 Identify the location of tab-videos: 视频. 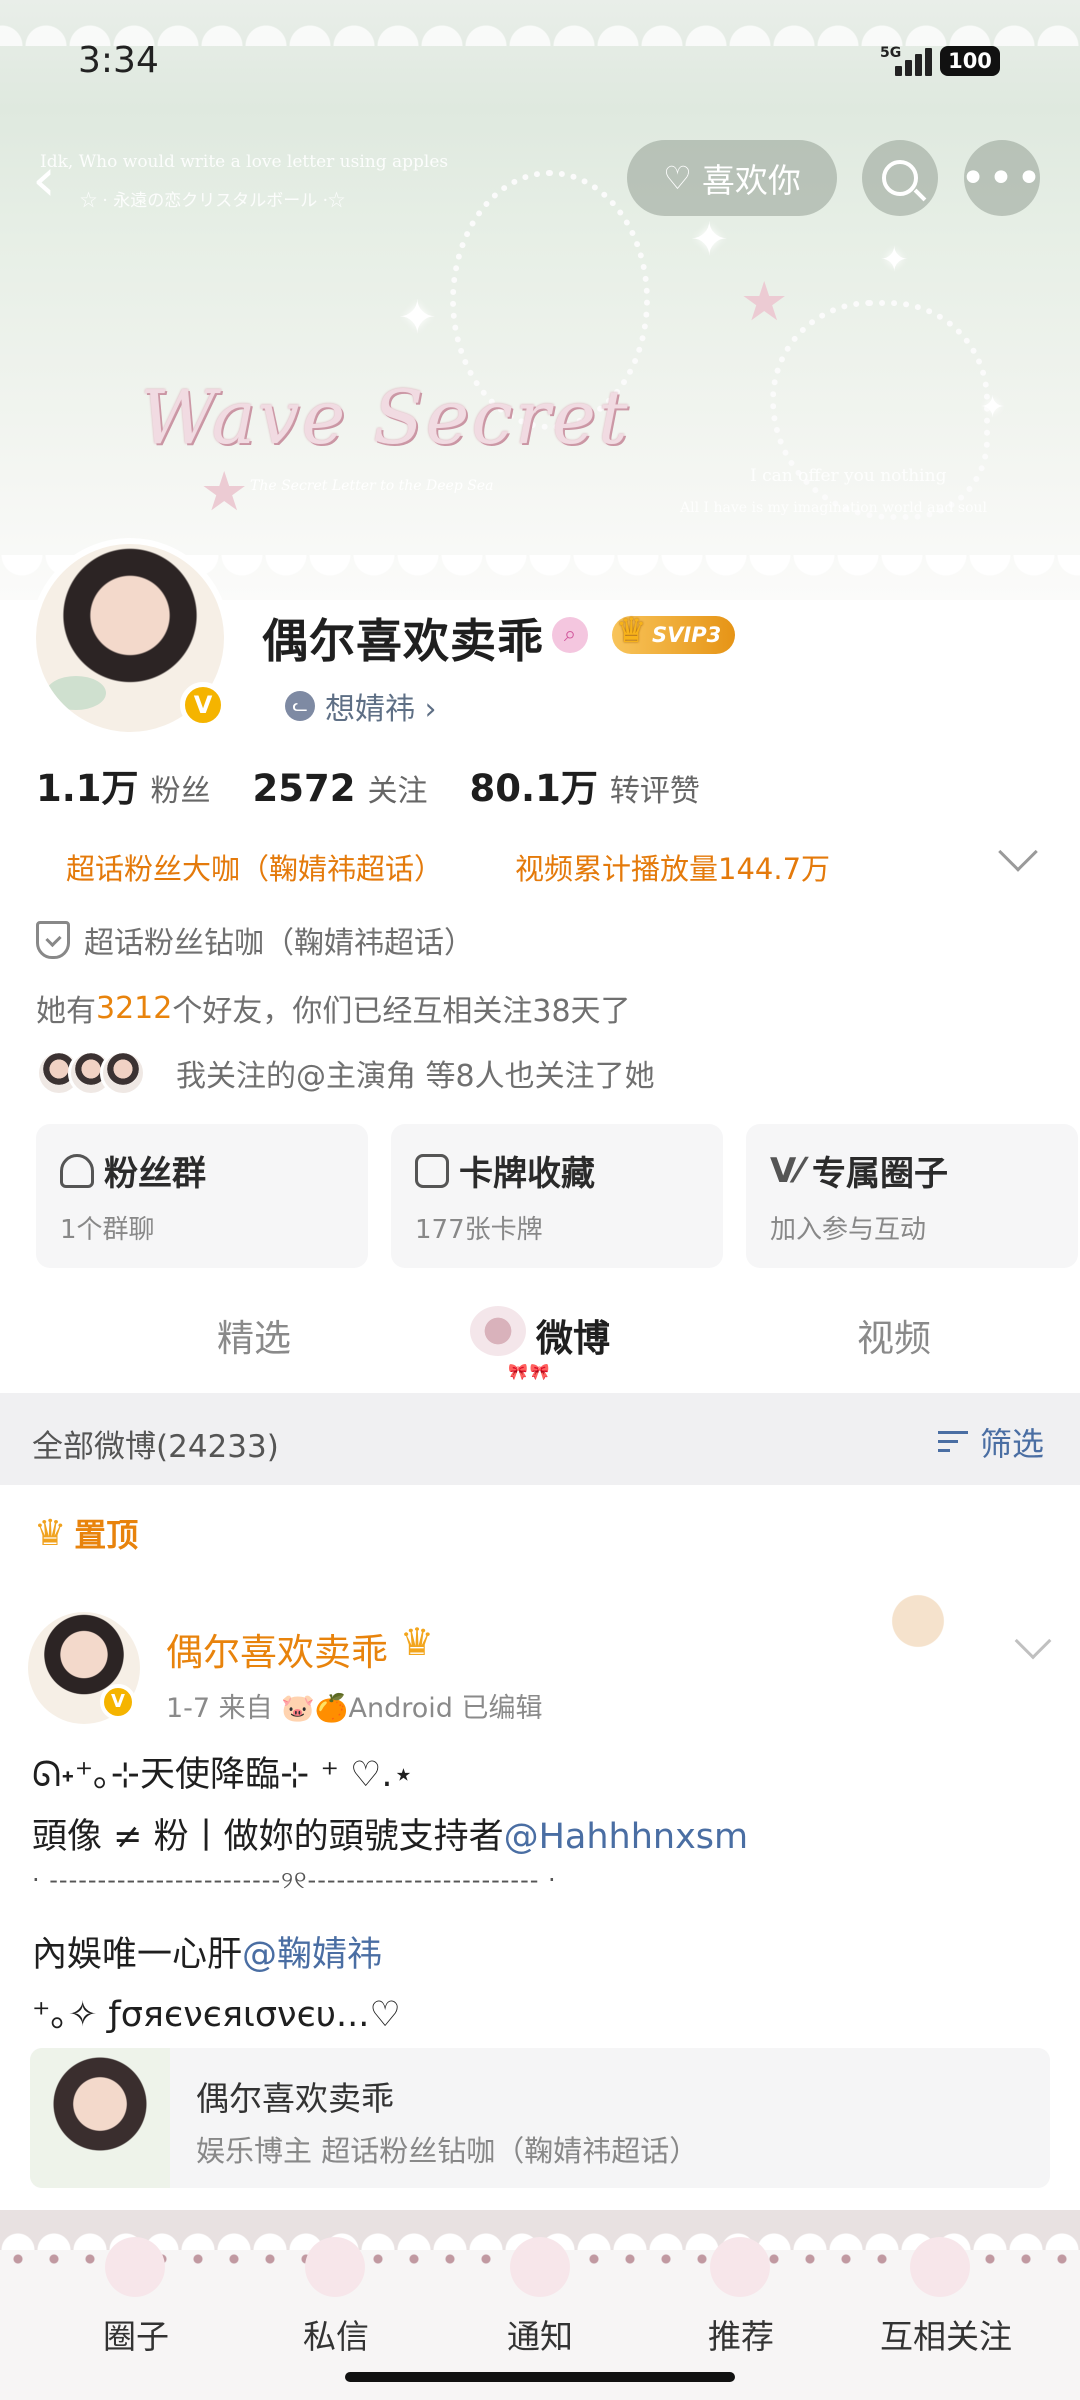
(894, 1335).